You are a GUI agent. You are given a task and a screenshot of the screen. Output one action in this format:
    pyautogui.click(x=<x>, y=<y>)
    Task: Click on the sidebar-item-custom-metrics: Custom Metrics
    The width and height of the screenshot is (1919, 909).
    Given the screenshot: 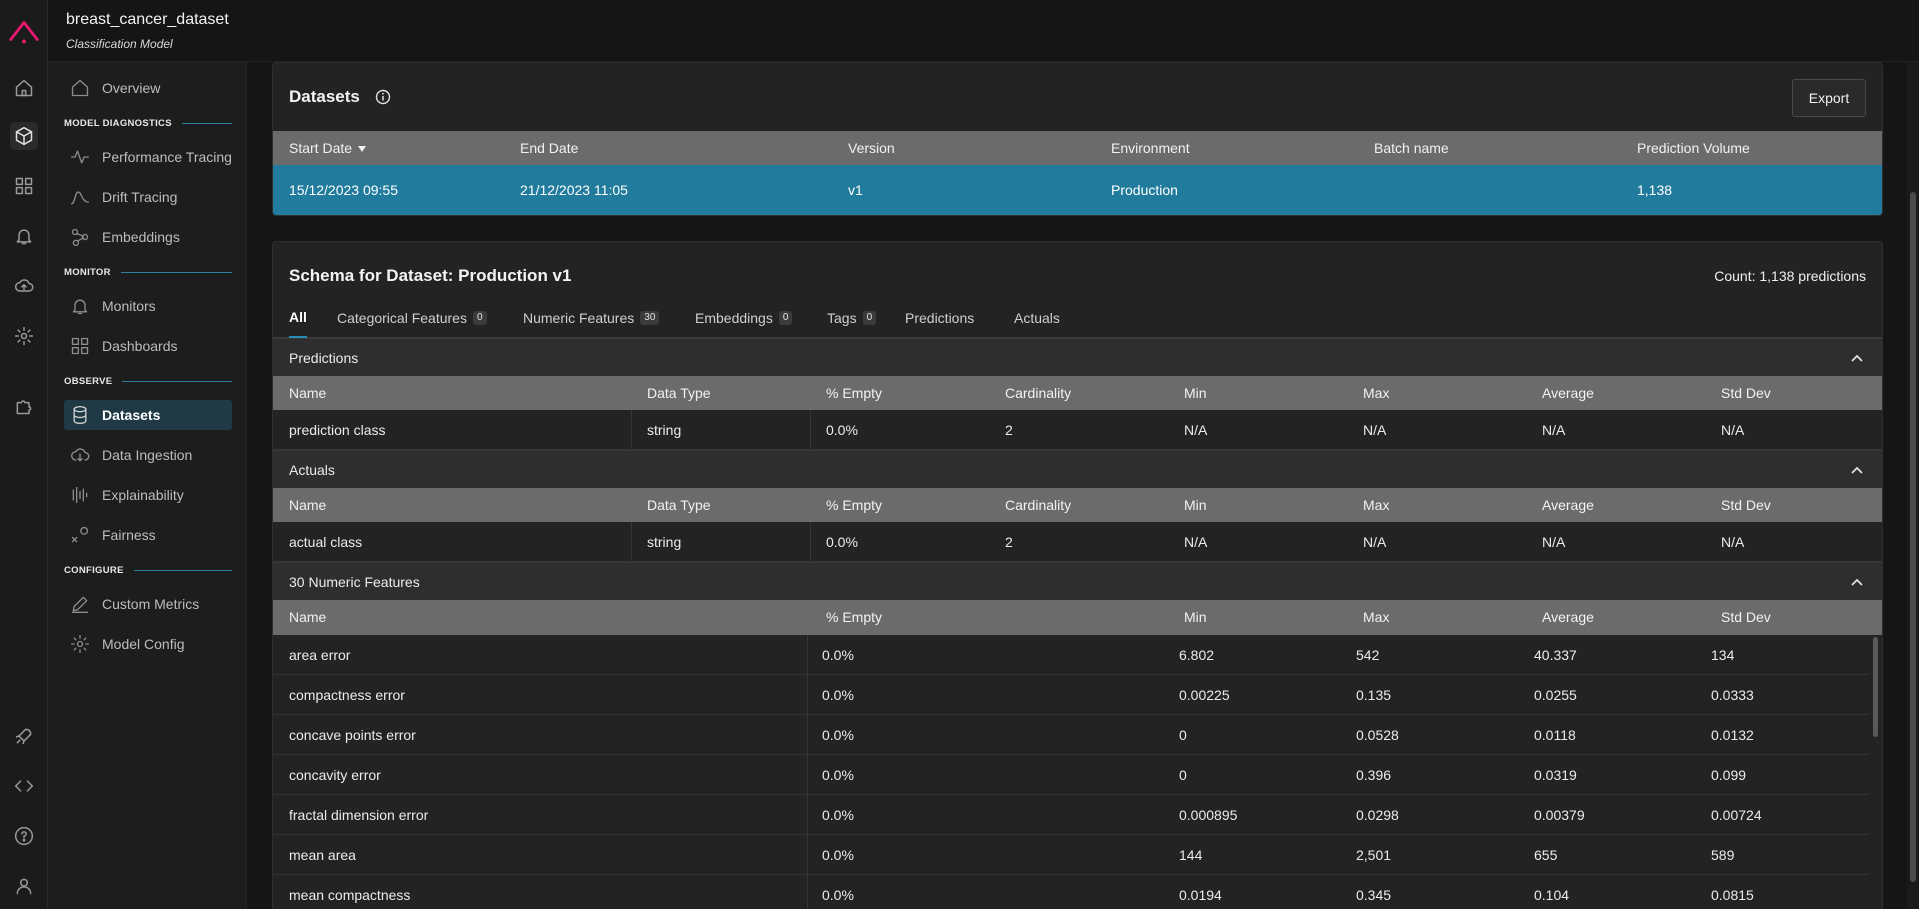 What is the action you would take?
    pyautogui.click(x=148, y=604)
    